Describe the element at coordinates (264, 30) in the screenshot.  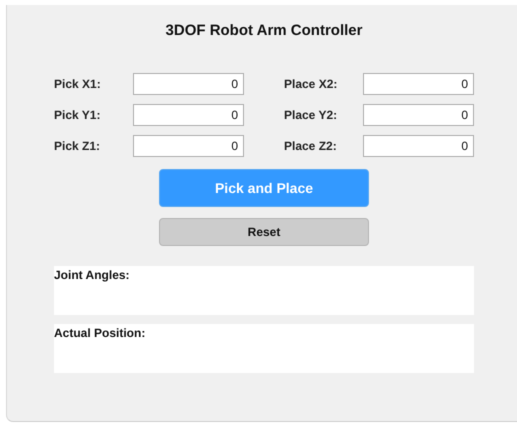
I see `window-title: 3DOF Robot Arm Controller` at that location.